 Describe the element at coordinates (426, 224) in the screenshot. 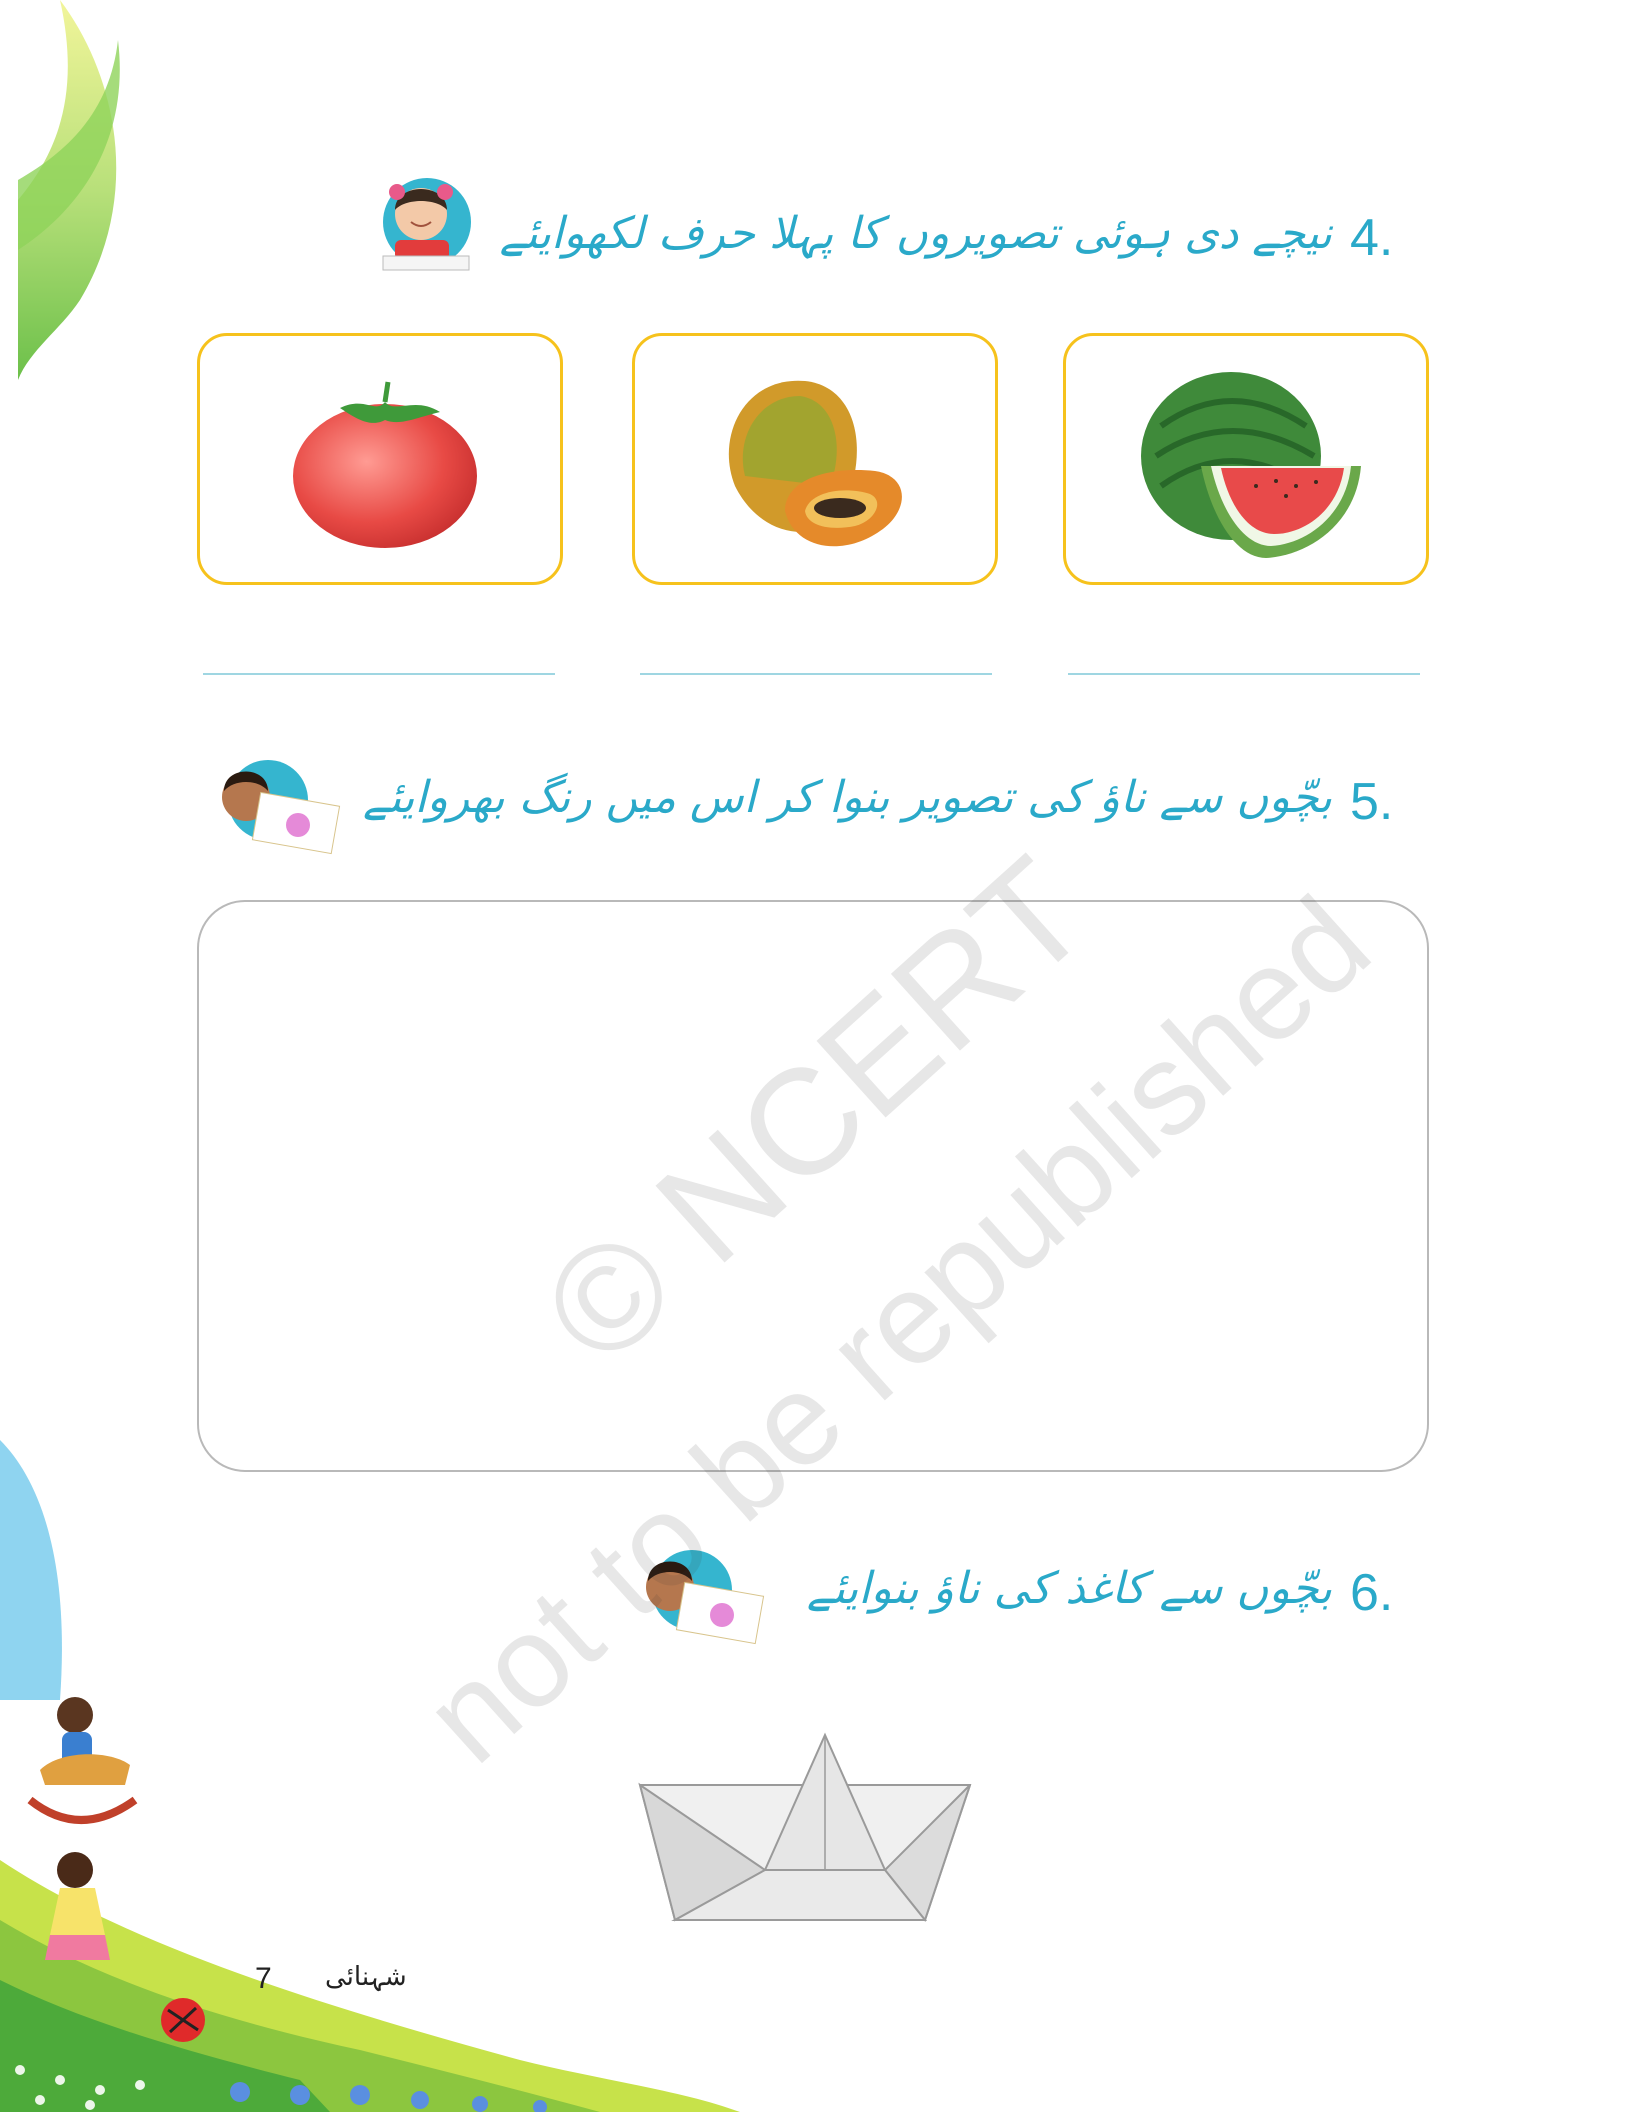

I see `girl-reading-icon` at that location.